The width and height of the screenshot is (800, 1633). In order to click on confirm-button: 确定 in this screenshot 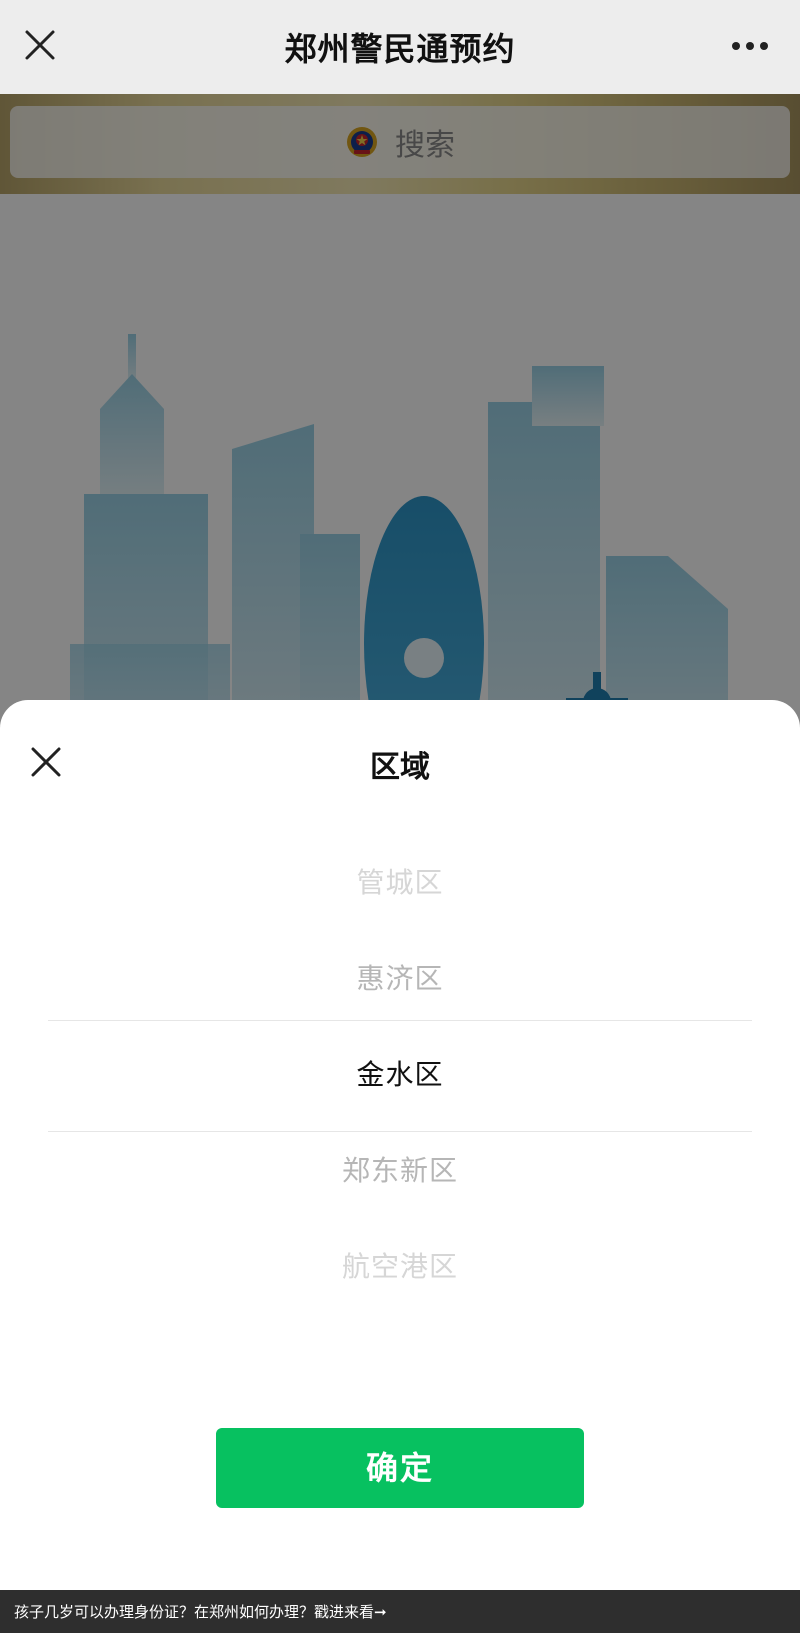, I will do `click(400, 1468)`.